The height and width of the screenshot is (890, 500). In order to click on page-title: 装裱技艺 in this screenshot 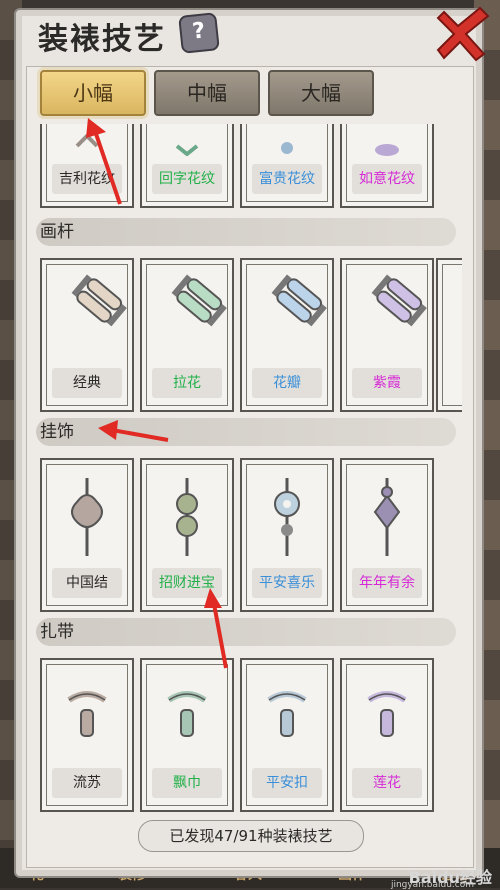, I will do `click(102, 39)`.